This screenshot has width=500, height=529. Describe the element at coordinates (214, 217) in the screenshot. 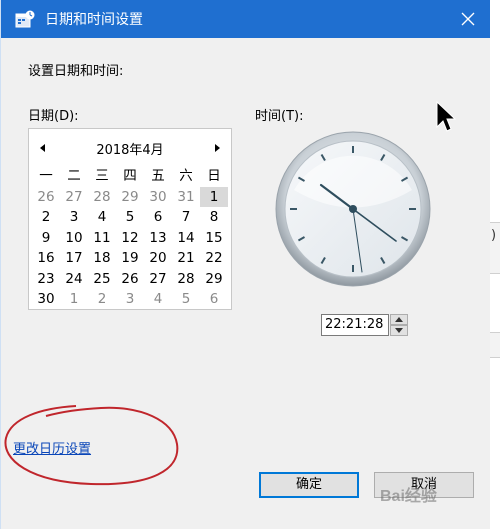

I see `calendar-day: 8` at that location.